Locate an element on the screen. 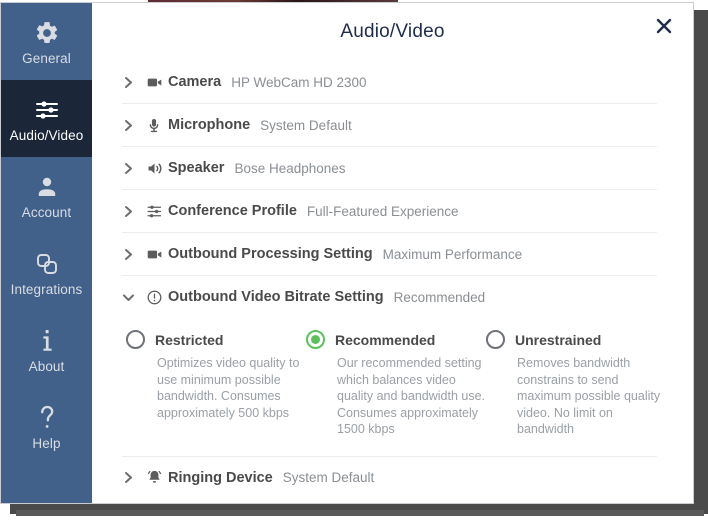 This screenshot has height=522, width=708. bitrate-option-header: Recommended is located at coordinates (396, 339).